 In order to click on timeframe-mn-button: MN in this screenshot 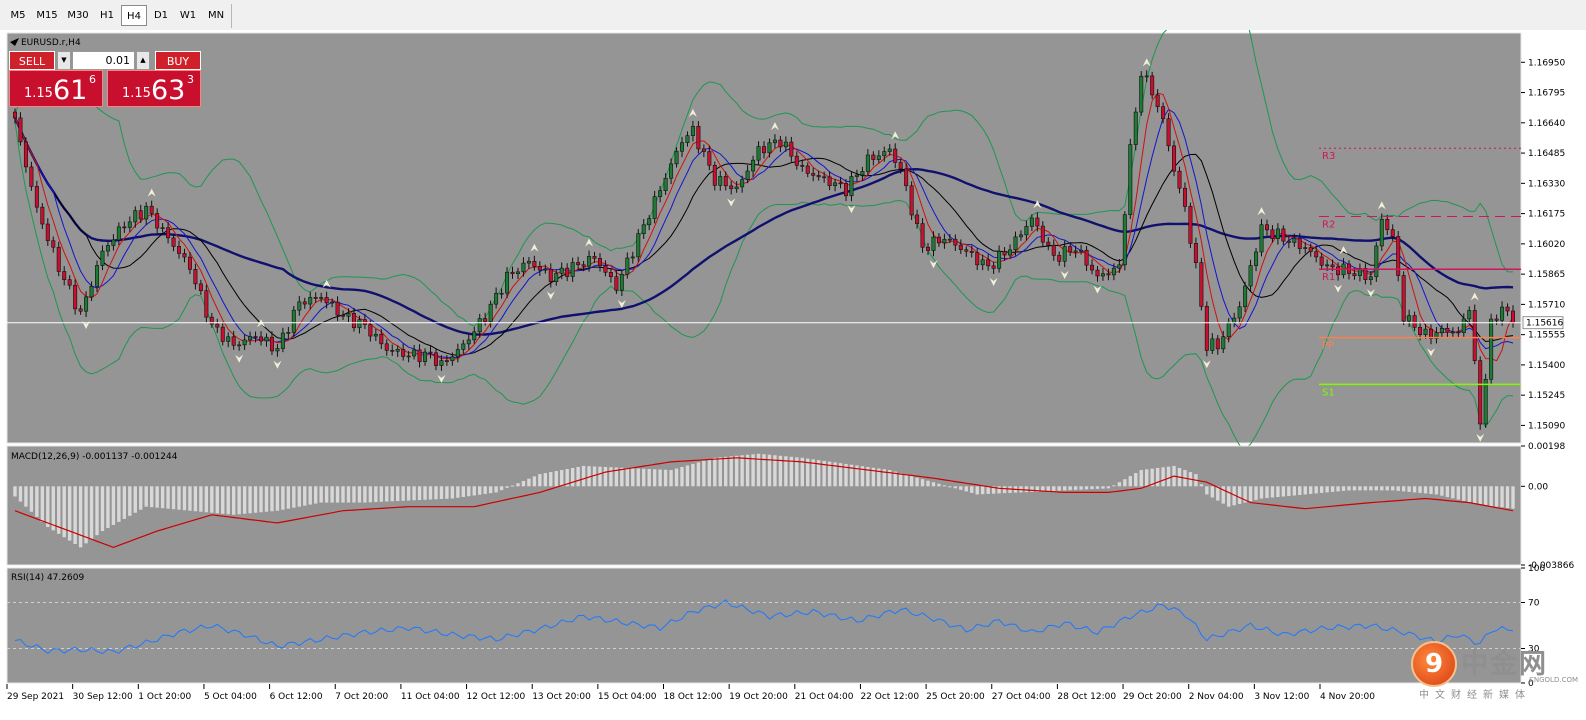, I will do `click(216, 15)`.